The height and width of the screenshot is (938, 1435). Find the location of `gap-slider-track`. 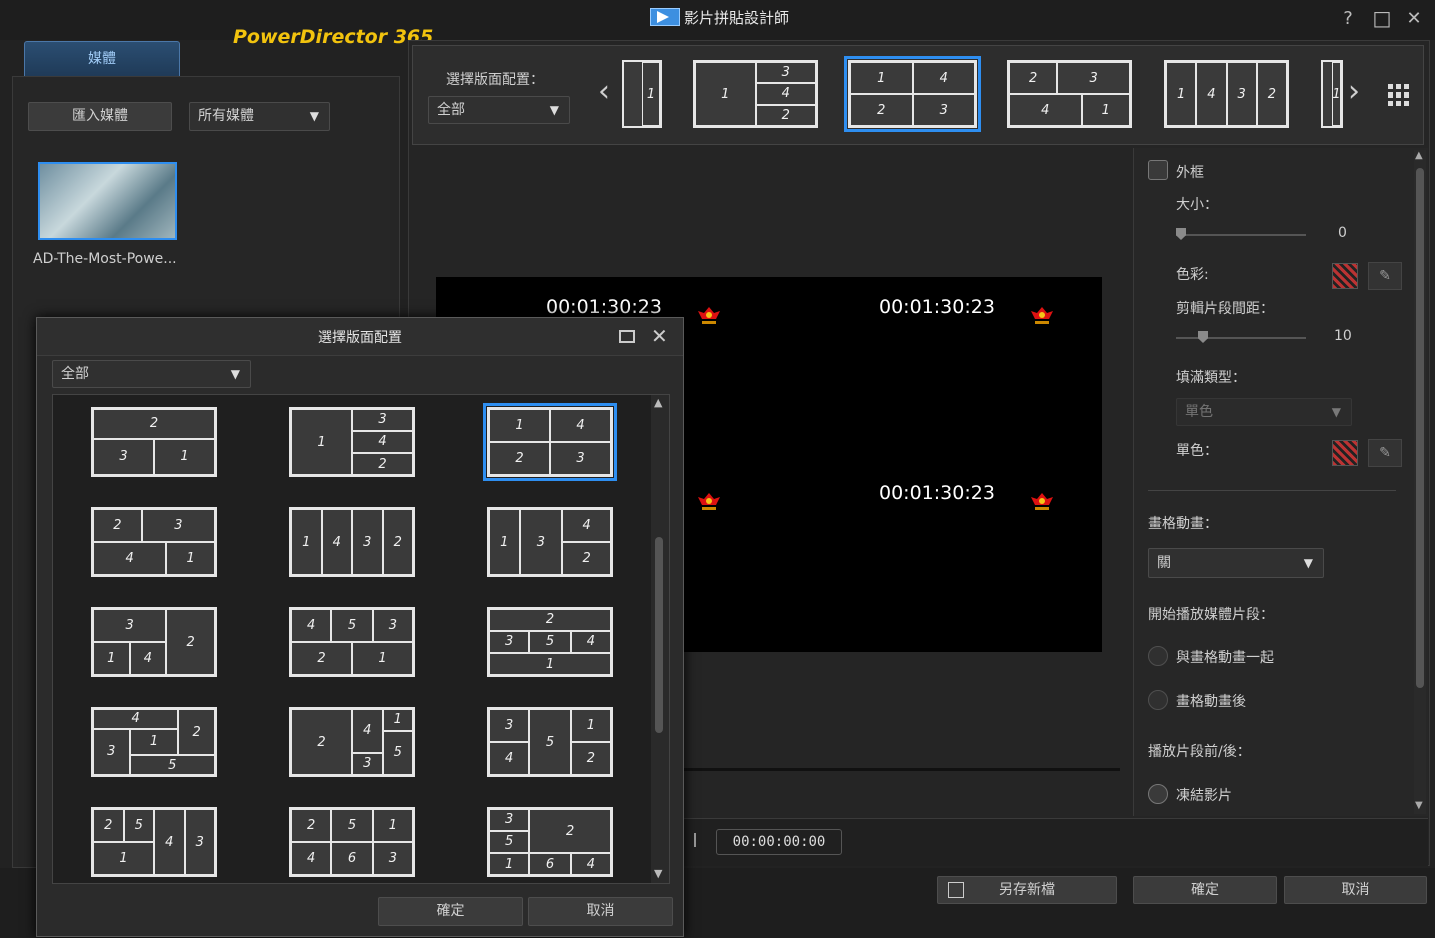

gap-slider-track is located at coordinates (1241, 338).